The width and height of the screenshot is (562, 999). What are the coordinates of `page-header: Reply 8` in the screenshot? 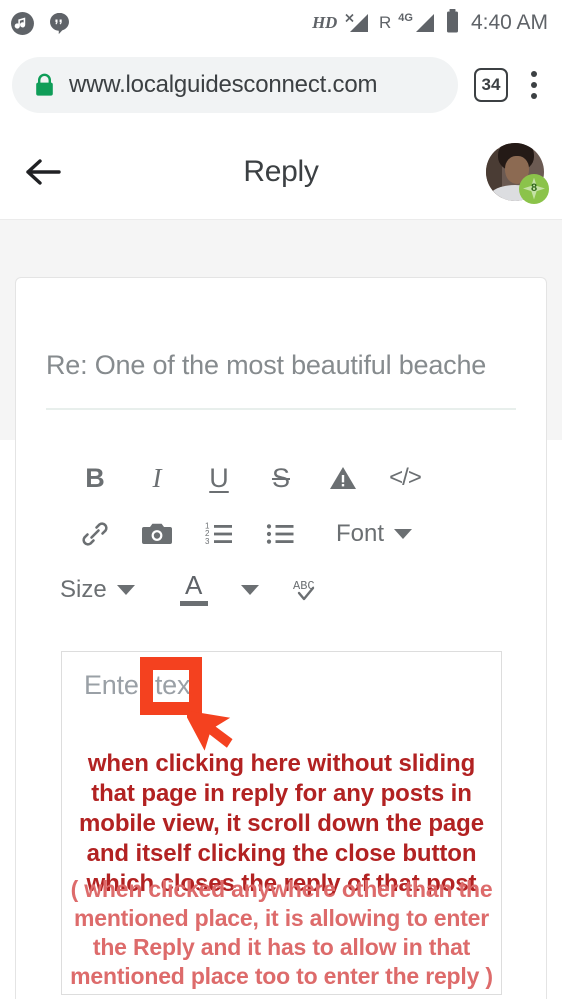 It's located at (281, 172).